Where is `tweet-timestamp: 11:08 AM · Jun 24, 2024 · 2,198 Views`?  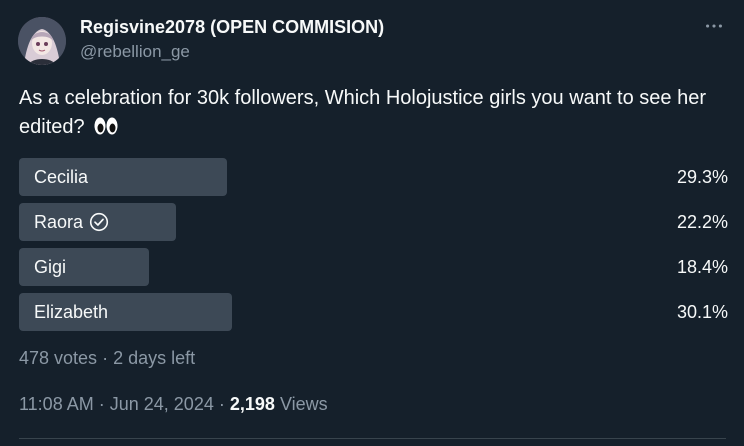 tweet-timestamp: 11:08 AM · Jun 24, 2024 · 2,198 Views is located at coordinates (173, 404).